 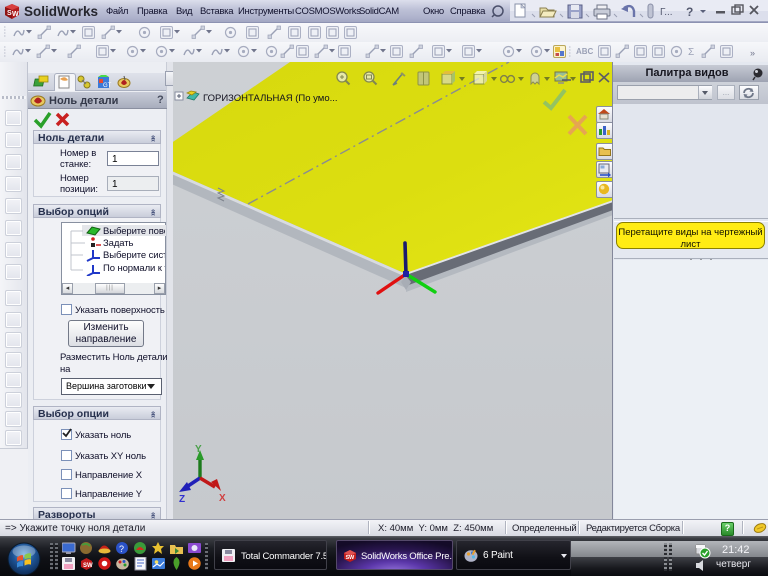 I want to click on svg-text: W, so click(x=15, y=14).